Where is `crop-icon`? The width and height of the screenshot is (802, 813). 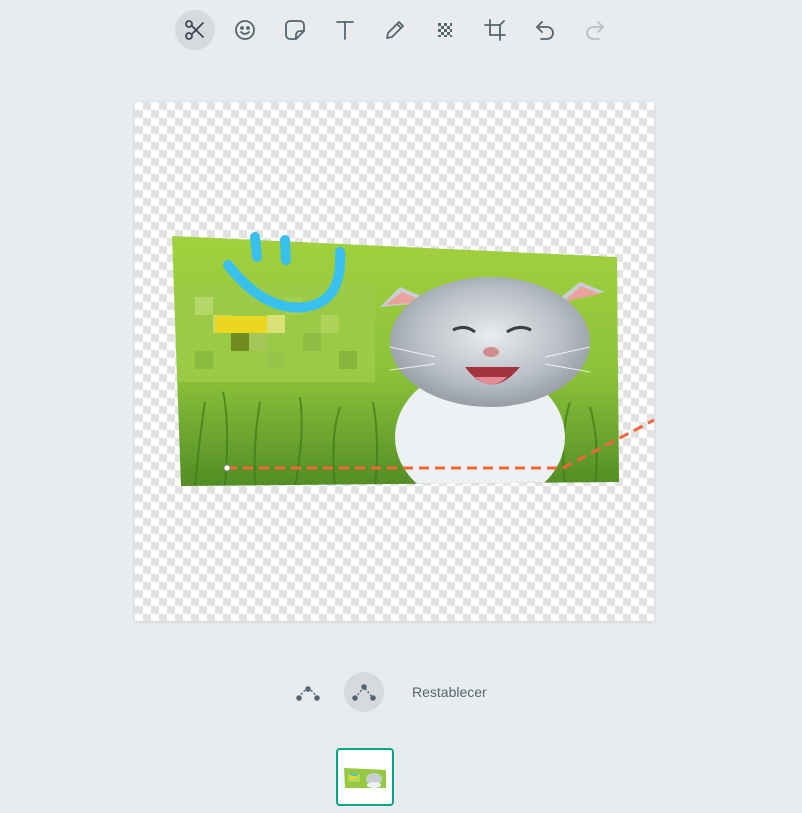
crop-icon is located at coordinates (495, 30).